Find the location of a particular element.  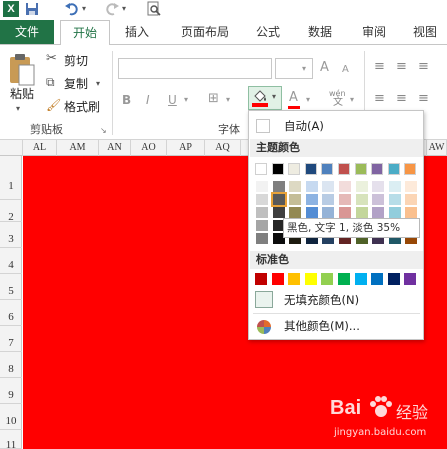

column-header: AL is located at coordinates (40, 148).